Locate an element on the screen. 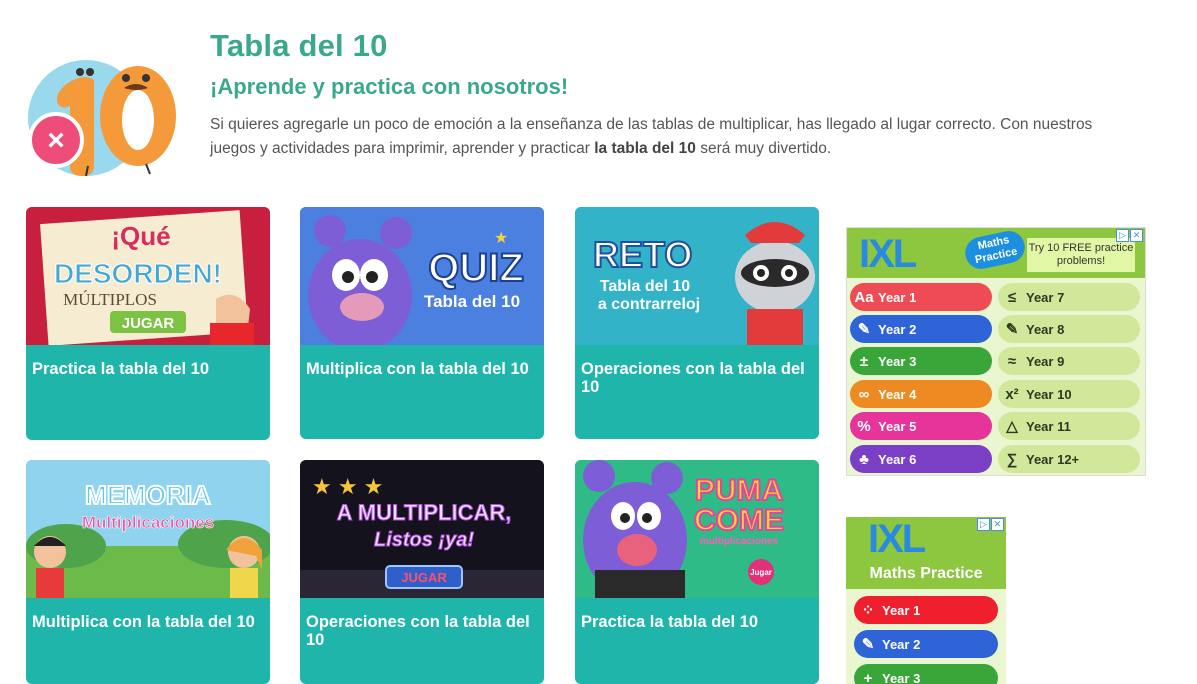 Image resolution: width=1197 pixels, height=684 pixels. dots-icon: ⁘ is located at coordinates (868, 610).